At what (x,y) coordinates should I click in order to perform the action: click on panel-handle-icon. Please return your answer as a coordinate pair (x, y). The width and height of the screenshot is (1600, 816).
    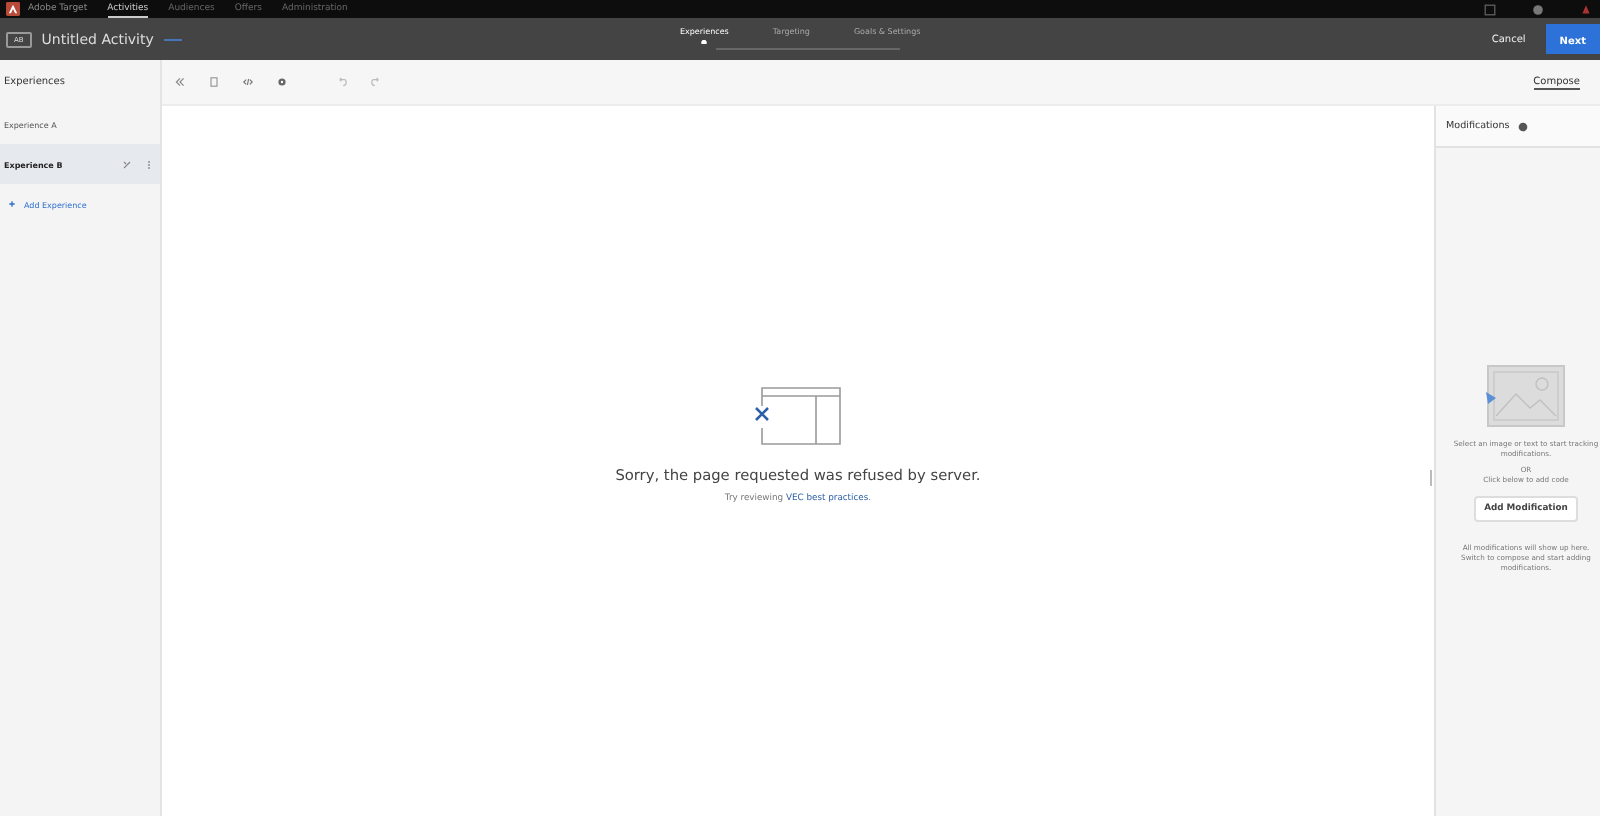
    Looking at the image, I should click on (1431, 478).